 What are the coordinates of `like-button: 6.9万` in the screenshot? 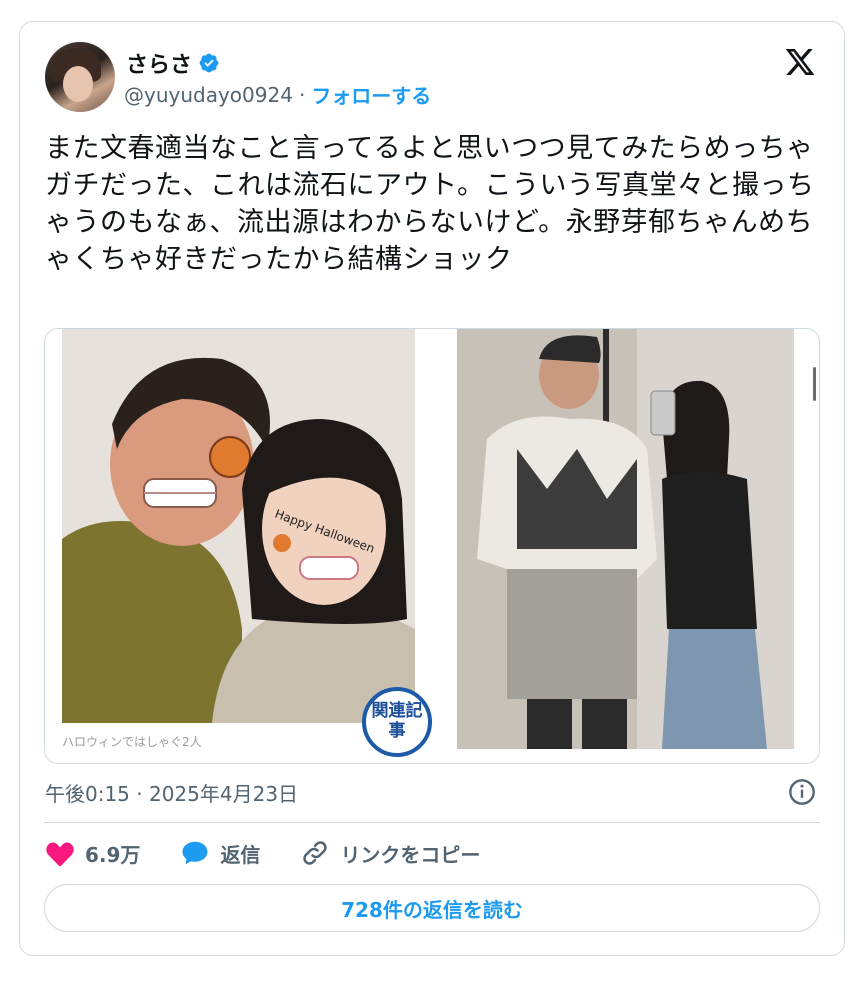 It's located at (92, 853).